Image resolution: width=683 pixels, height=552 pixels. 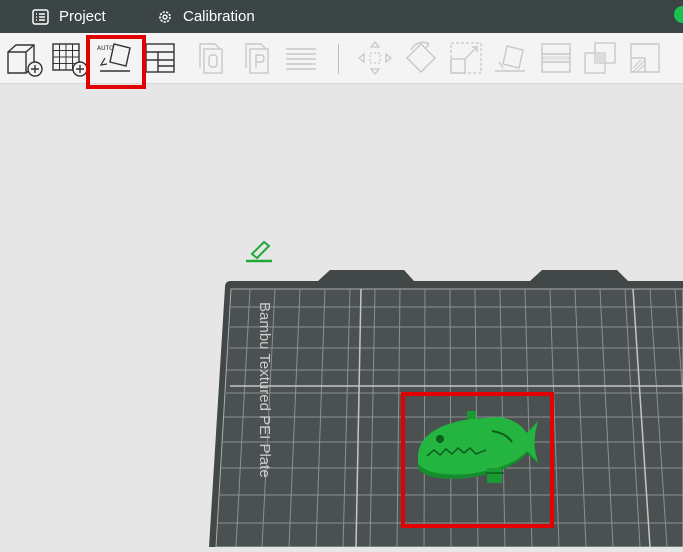 I want to click on rotate-icon, so click(x=421, y=57).